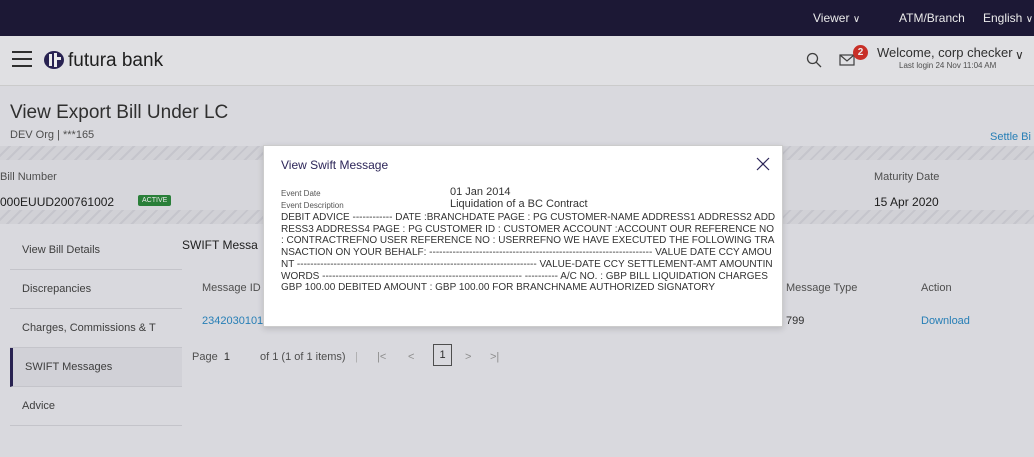 The image size is (1034, 457). Describe the element at coordinates (312, 205) in the screenshot. I see `event-description-label: Event Description` at that location.